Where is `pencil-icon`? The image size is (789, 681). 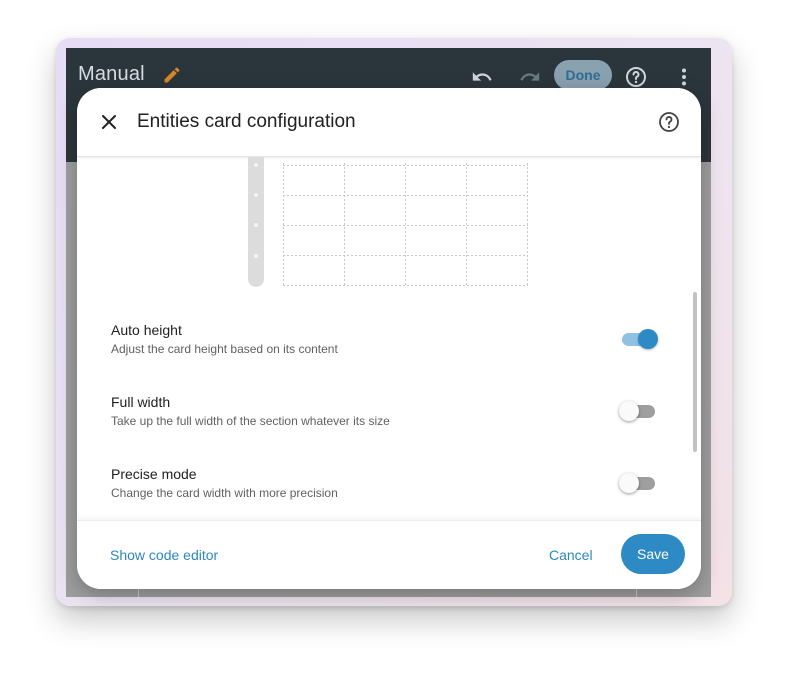 pencil-icon is located at coordinates (172, 77).